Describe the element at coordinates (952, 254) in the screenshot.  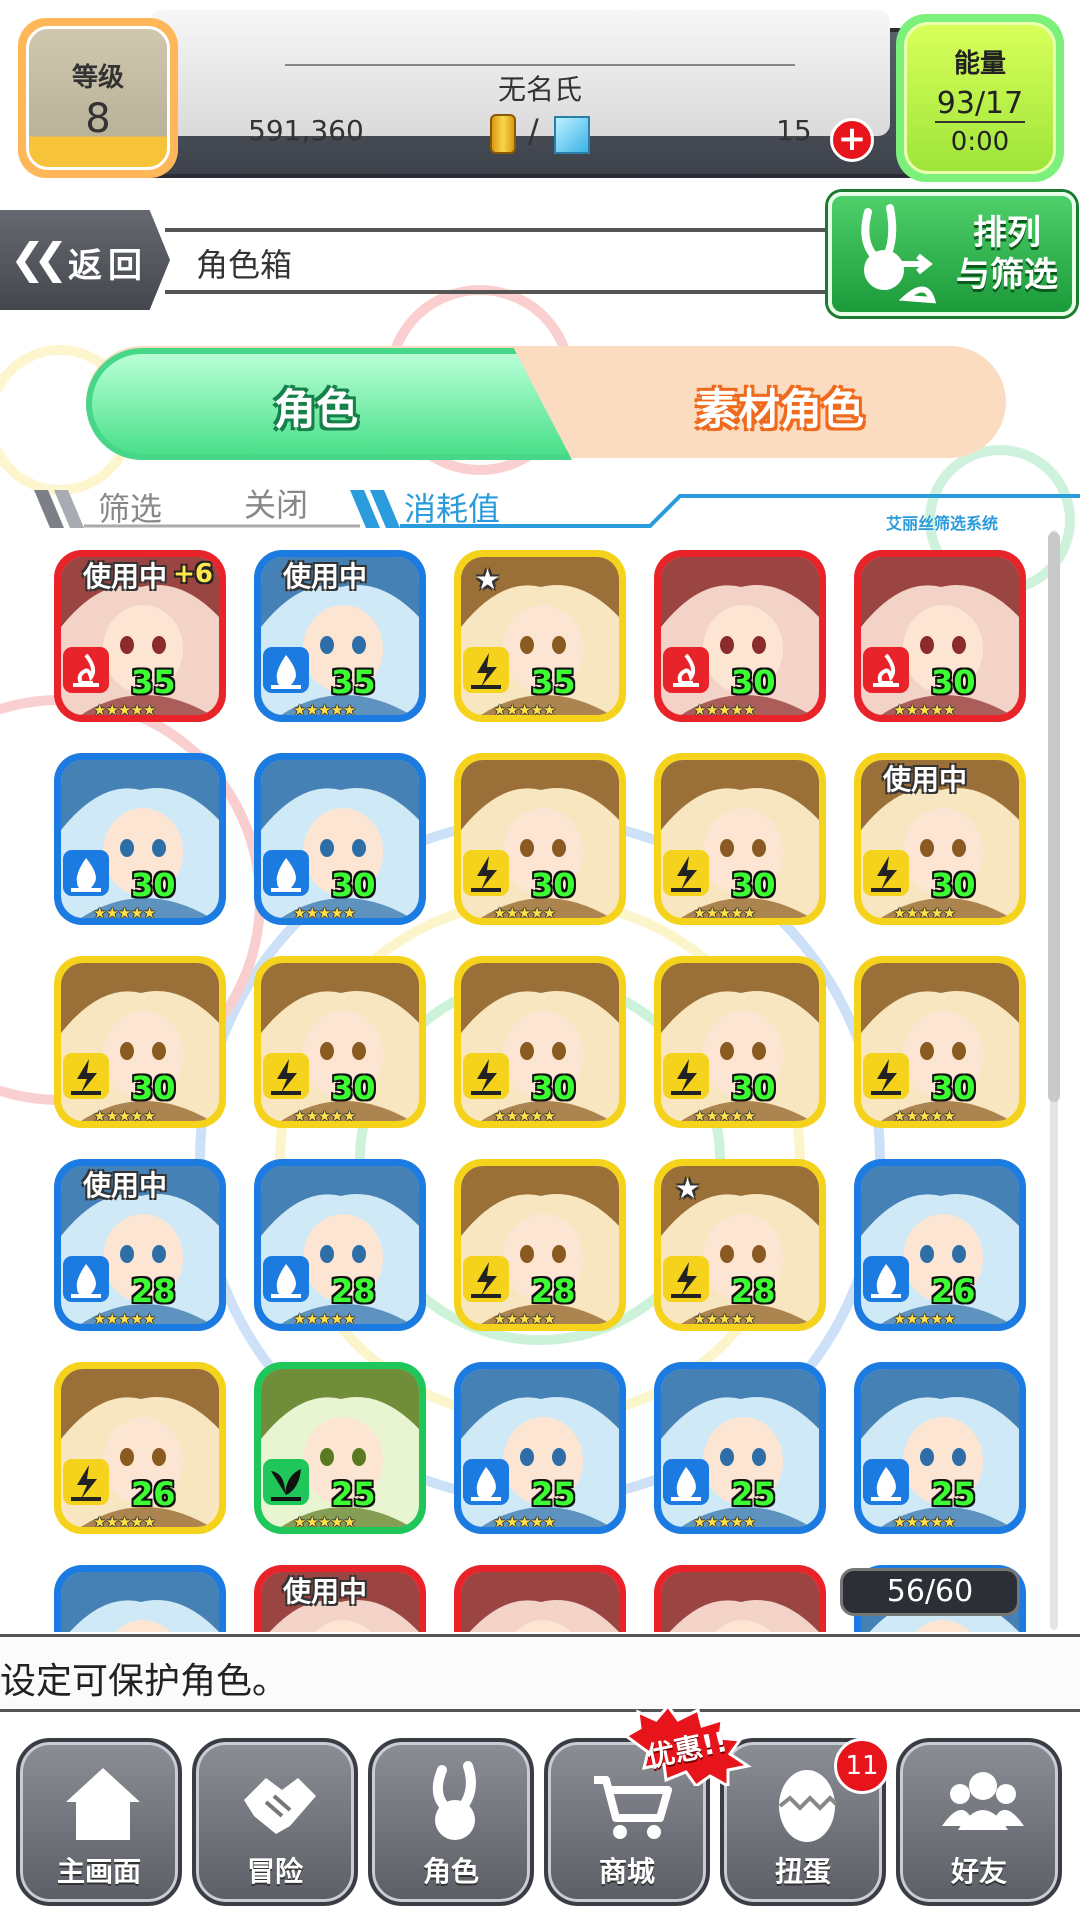
I see `sort-filter-button: 排列 与筛选` at that location.